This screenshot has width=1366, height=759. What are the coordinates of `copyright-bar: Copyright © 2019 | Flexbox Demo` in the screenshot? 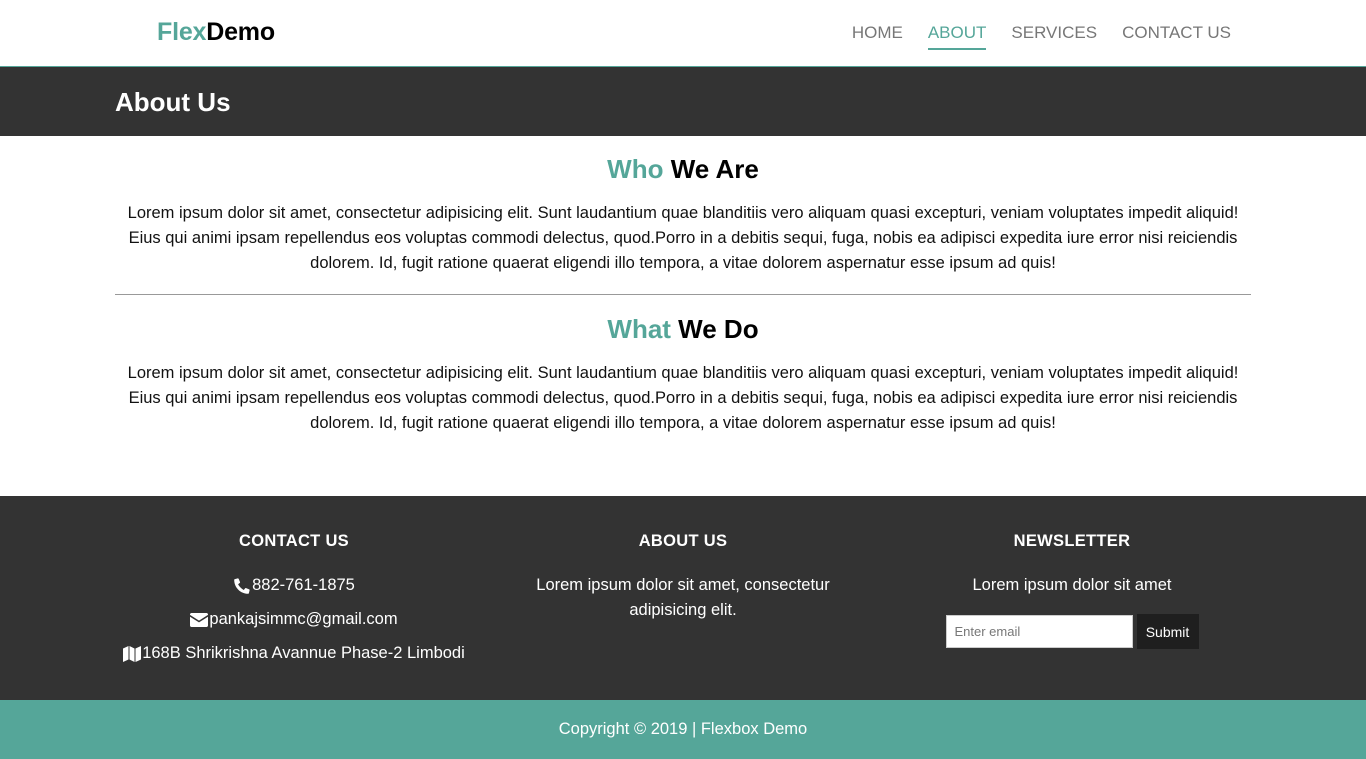 It's located at (683, 729).